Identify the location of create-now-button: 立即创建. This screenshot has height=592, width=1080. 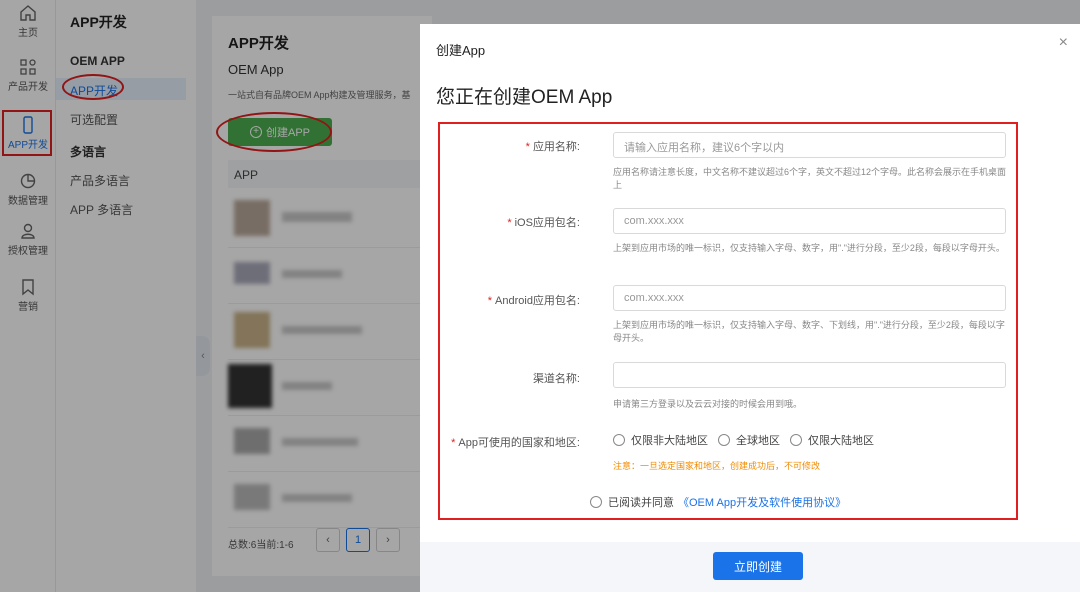
(758, 566).